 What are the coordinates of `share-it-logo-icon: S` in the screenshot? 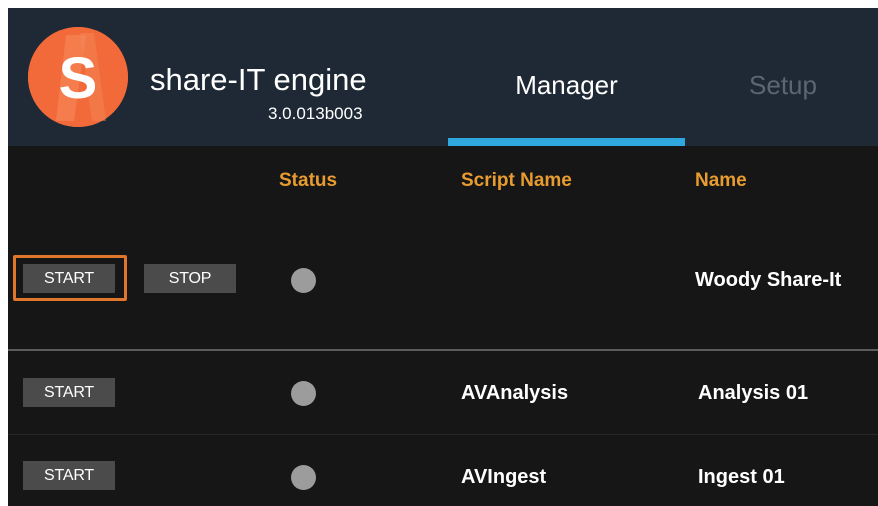 It's located at (78, 77).